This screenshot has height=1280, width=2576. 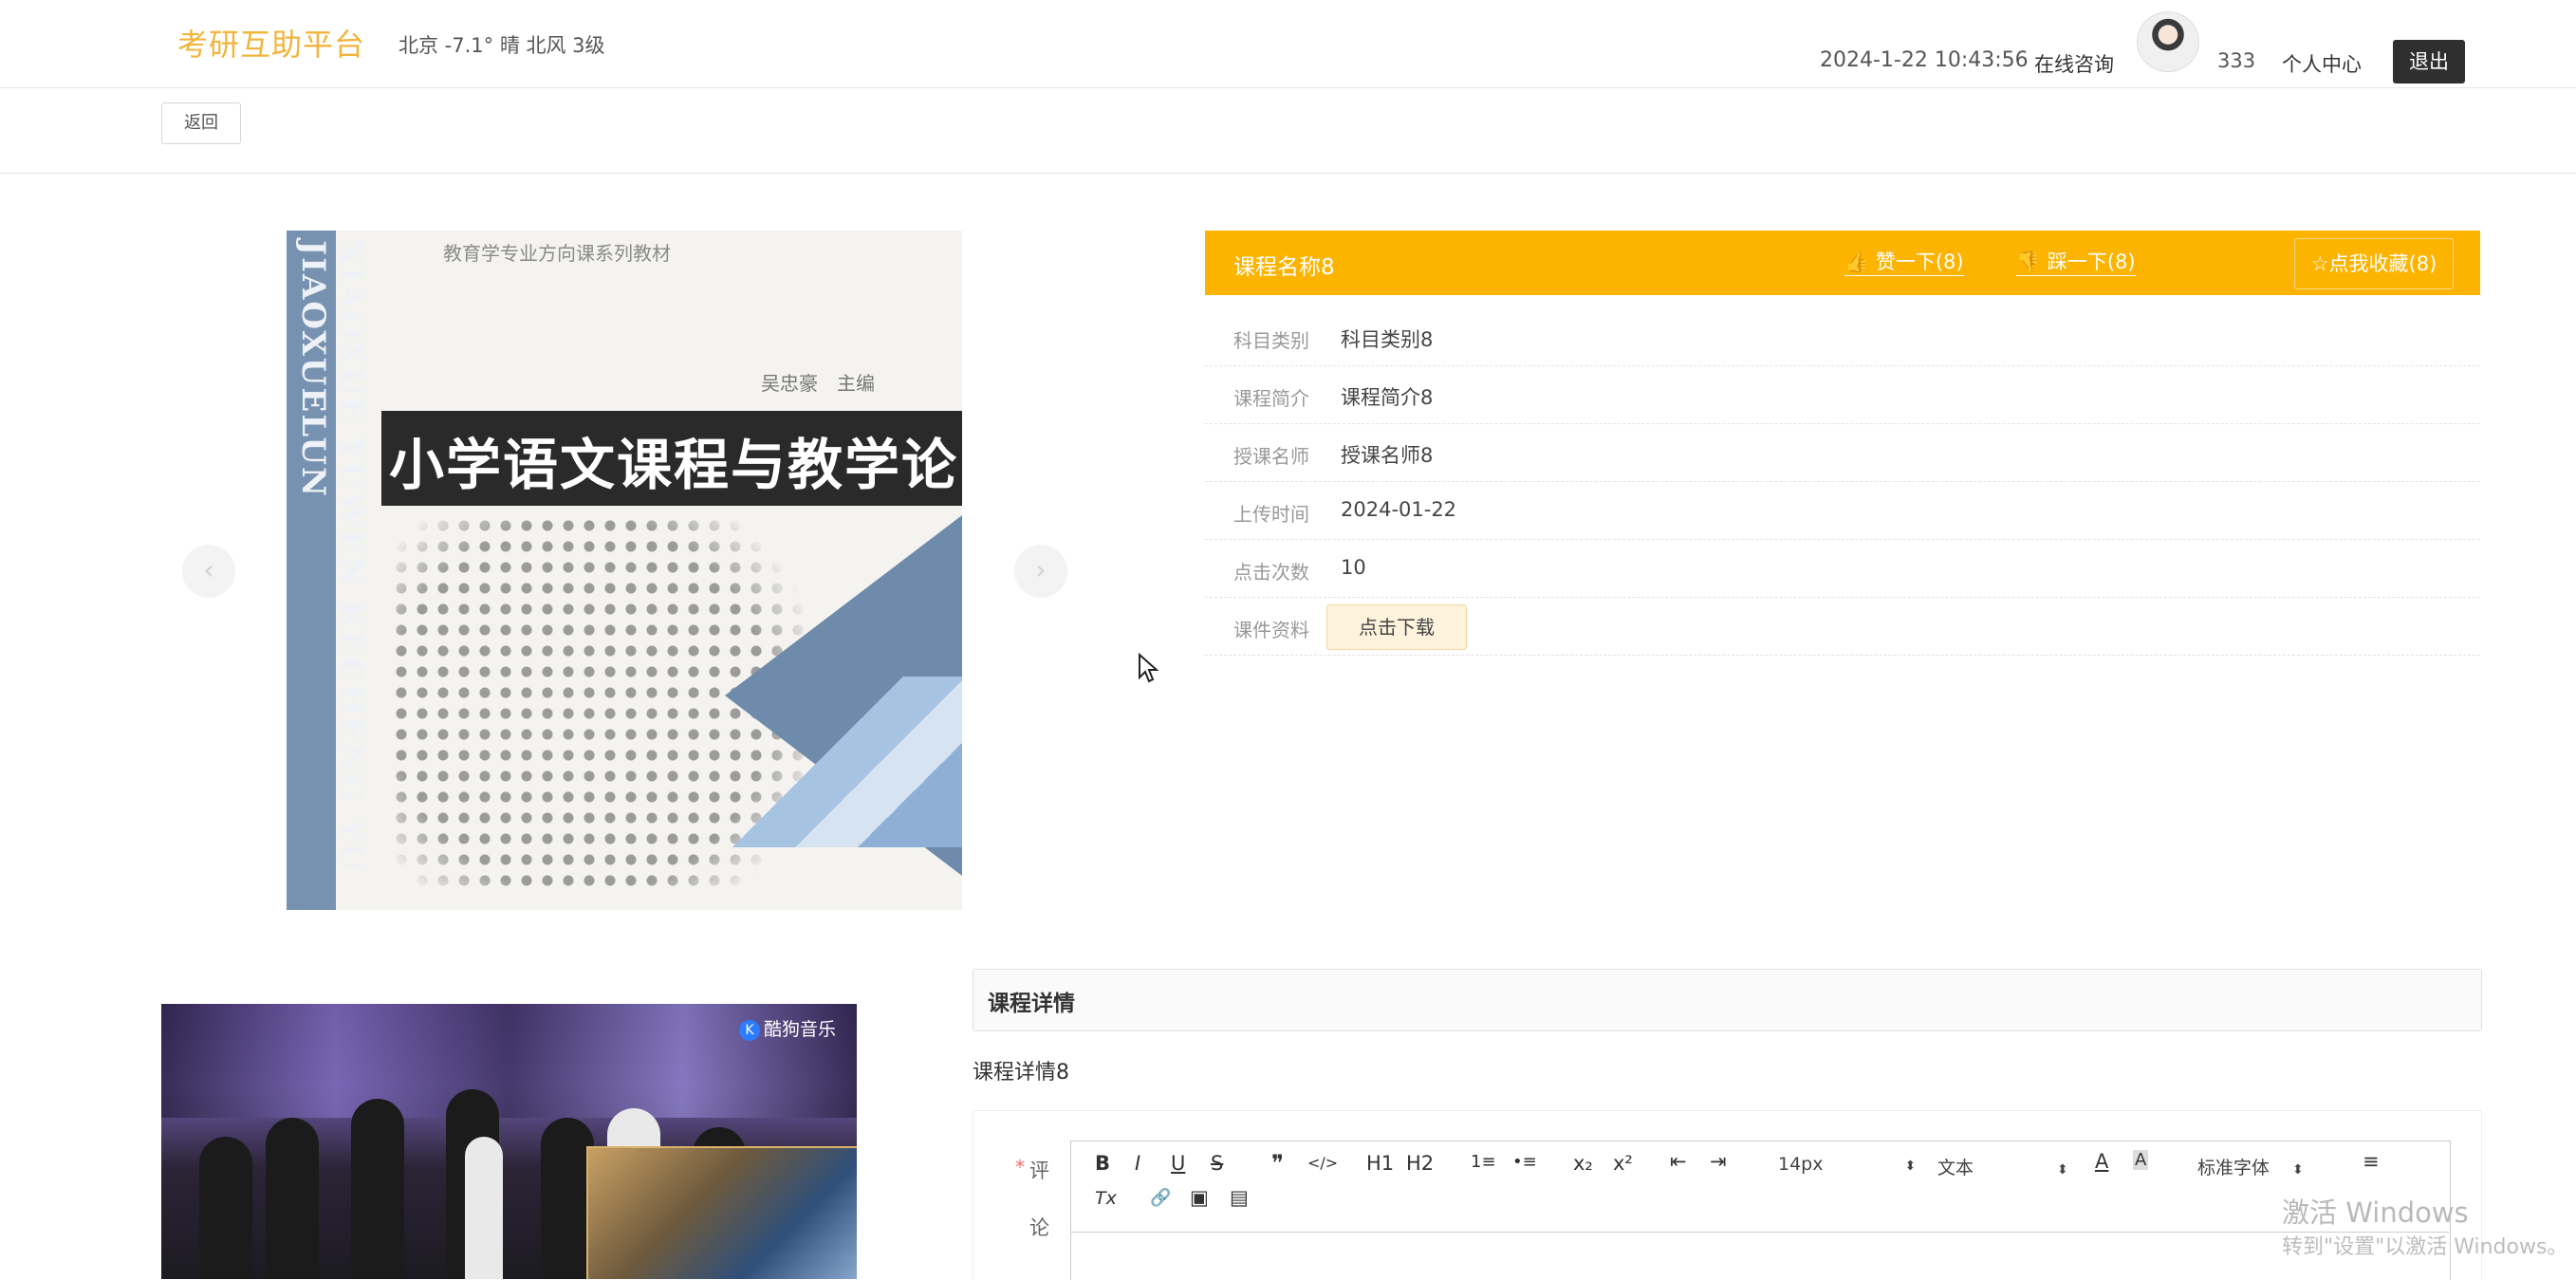 What do you see at coordinates (2101, 1161) in the screenshot?
I see `font-color-icon: A` at bounding box center [2101, 1161].